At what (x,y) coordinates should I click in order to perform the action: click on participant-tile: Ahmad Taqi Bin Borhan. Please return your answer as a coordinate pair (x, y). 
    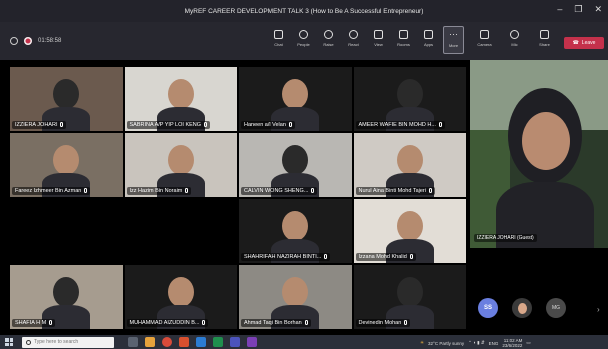
    Looking at the image, I should click on (295, 297).